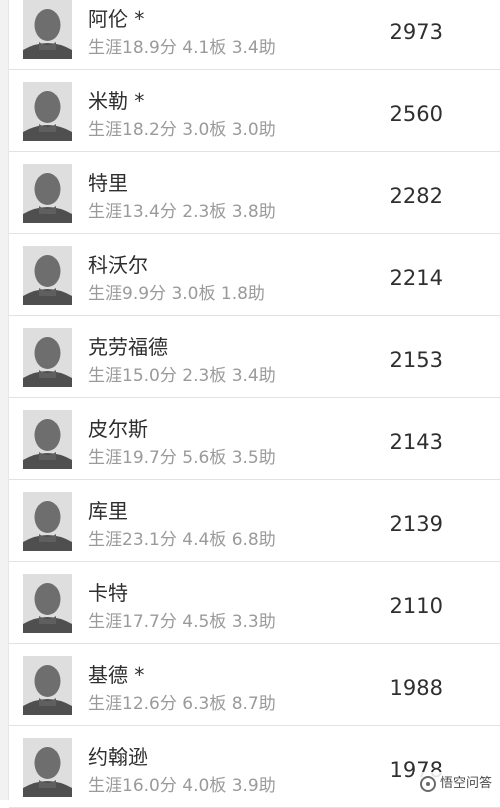 Image resolution: width=500 pixels, height=808 pixels. I want to click on player-career-stats: 生涯18.2分 3.0板 3.0助, so click(182, 130).